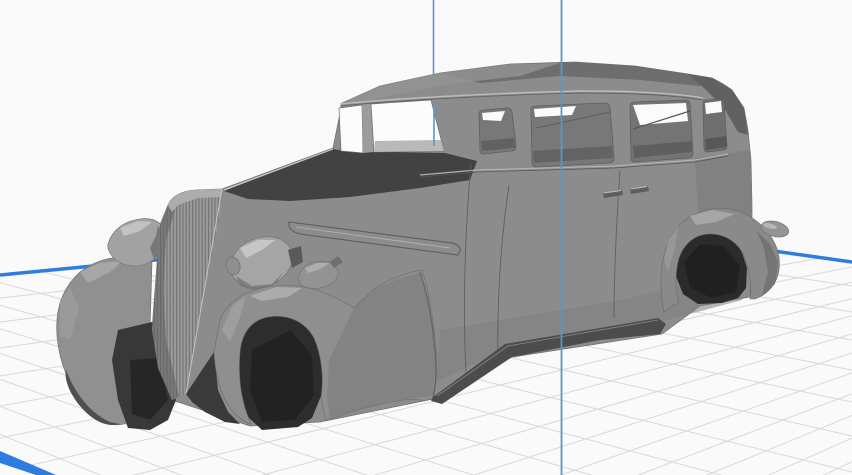 The height and width of the screenshot is (475, 852). Describe the element at coordinates (351, 129) in the screenshot. I see `windshield-left-pane` at that location.